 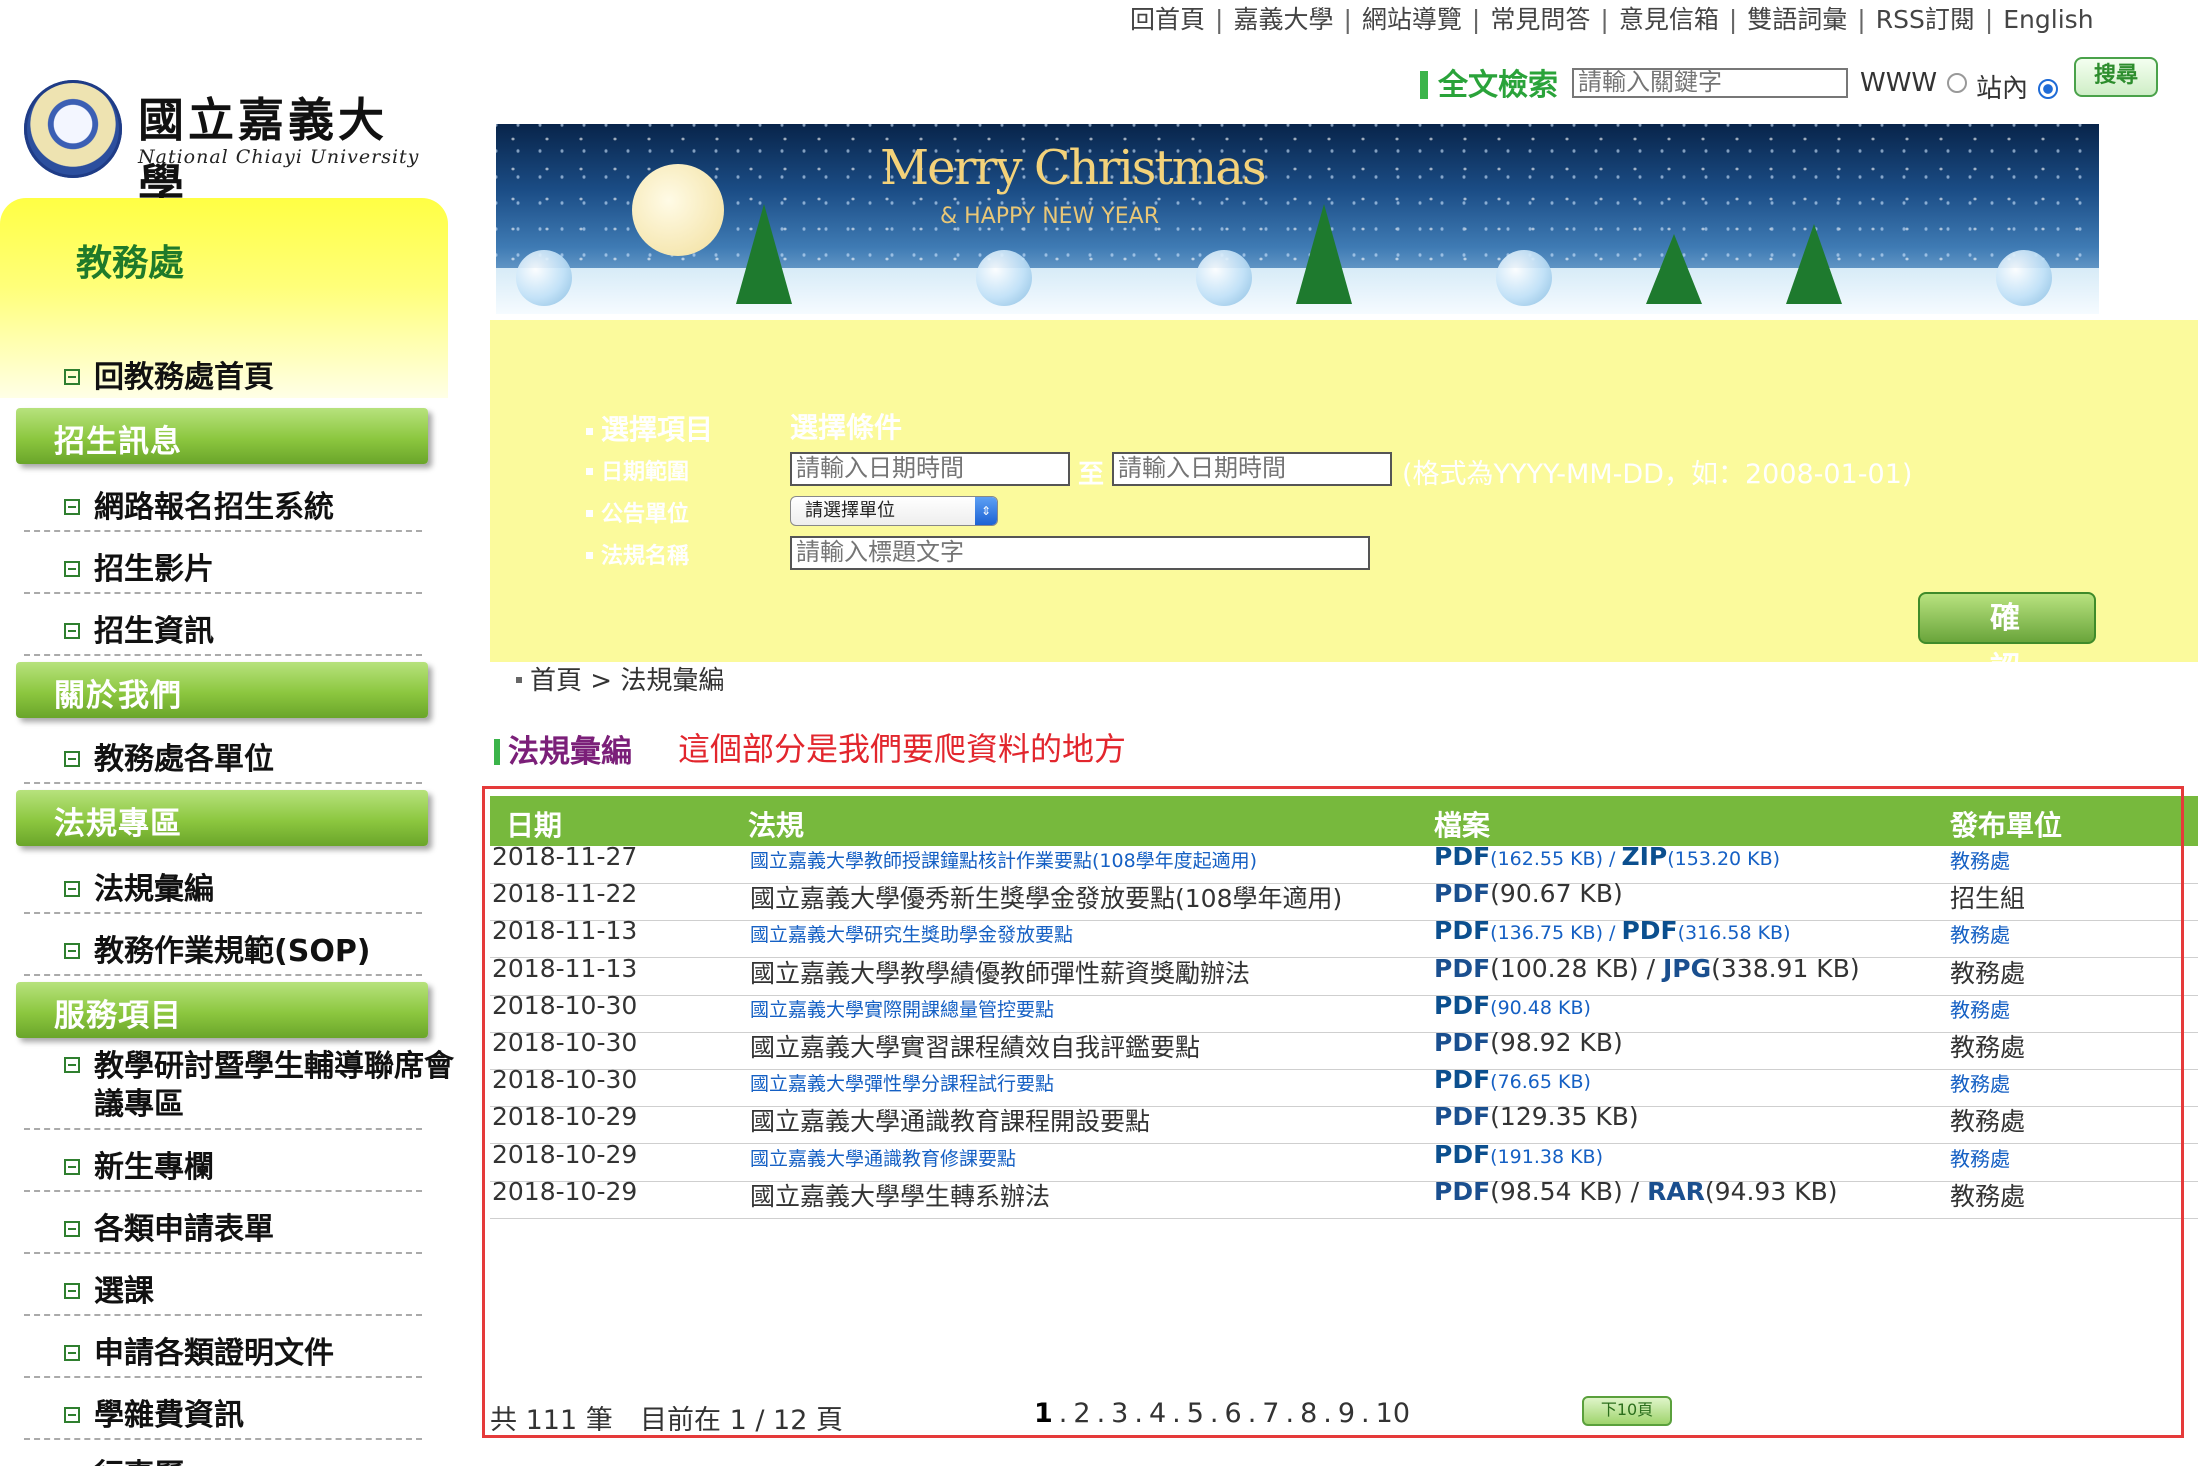 I want to click on page-link: 1, so click(x=1043, y=1413).